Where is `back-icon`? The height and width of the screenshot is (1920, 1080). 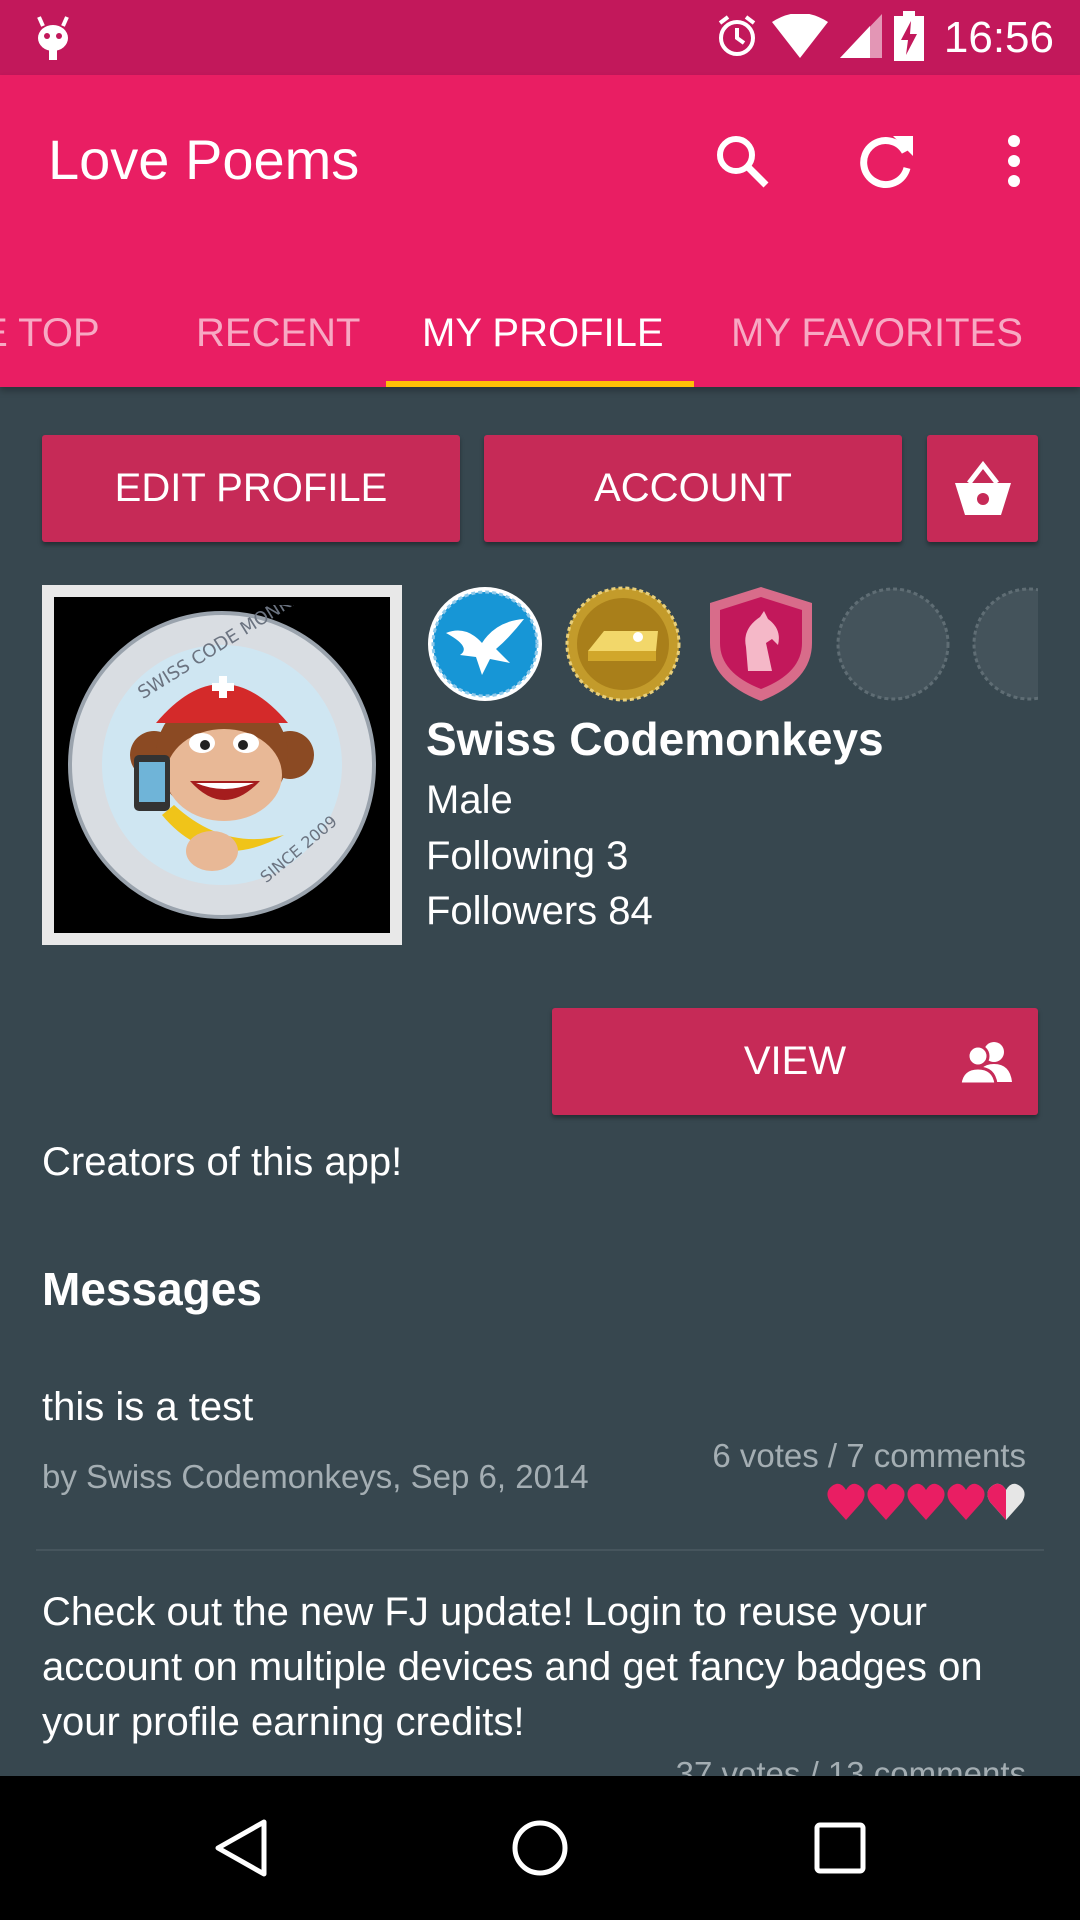
back-icon is located at coordinates (241, 1848).